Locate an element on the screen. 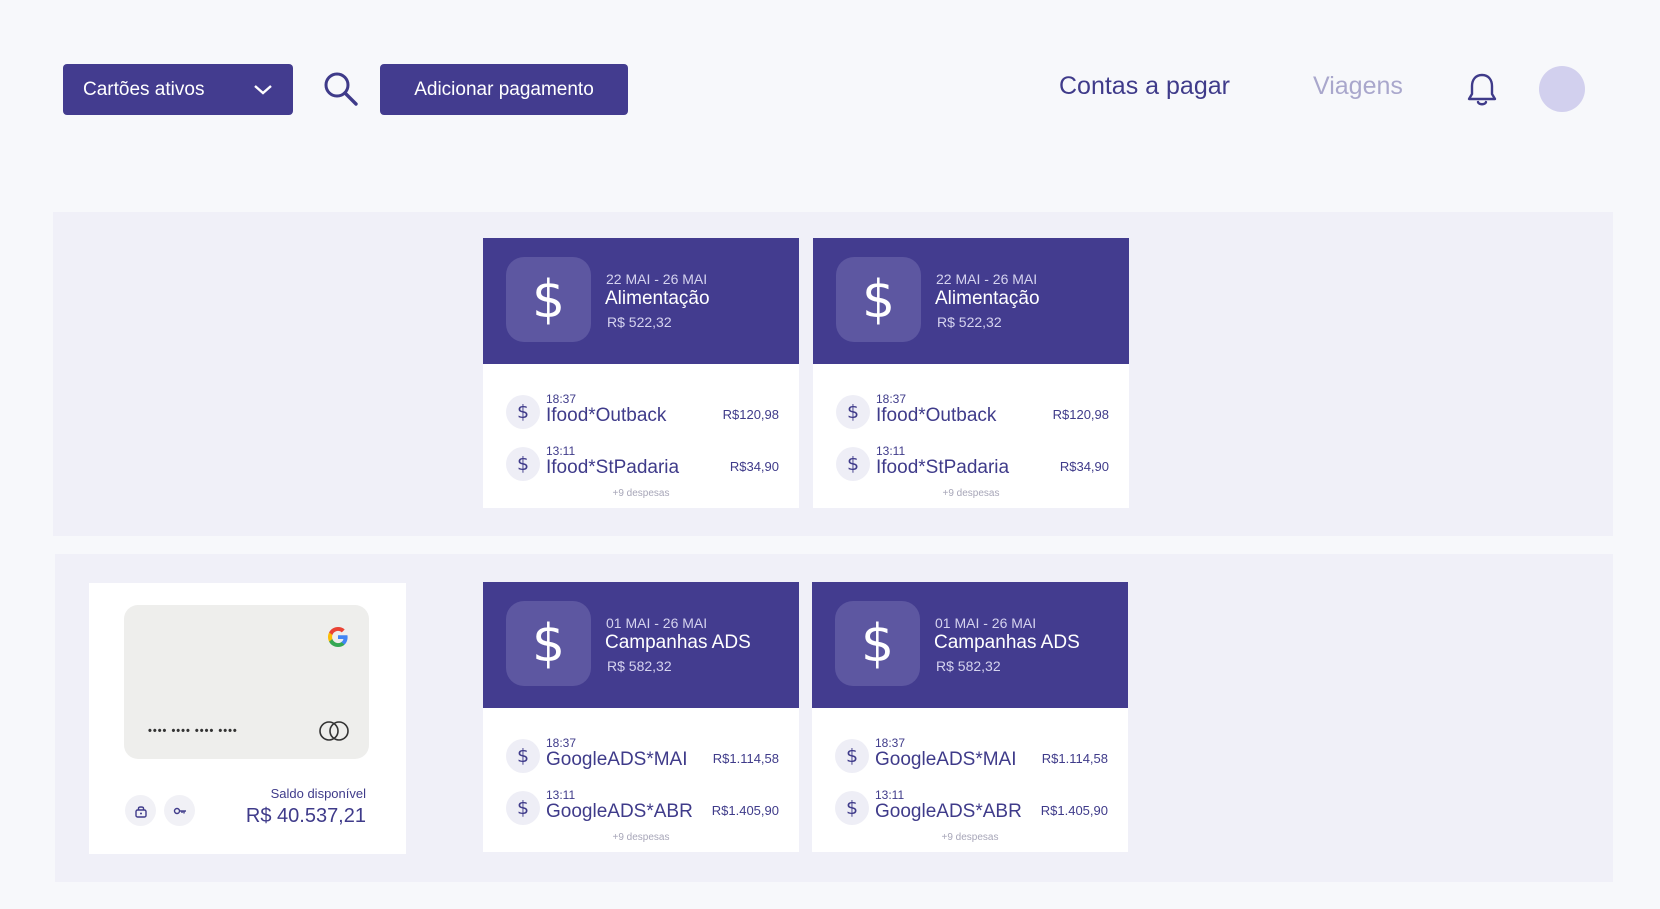  chevron-down-icon is located at coordinates (263, 90).